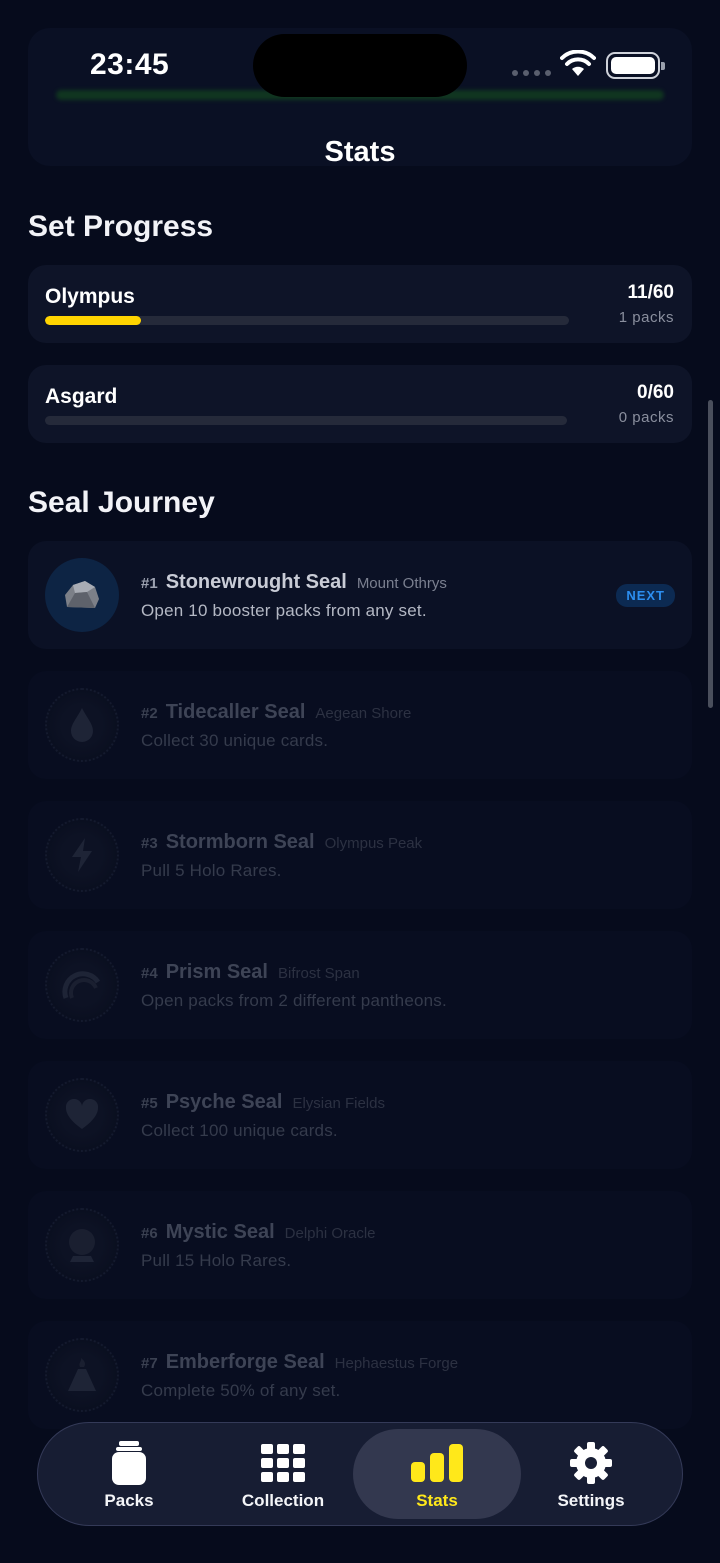  I want to click on seal-number: #5, so click(149, 1103).